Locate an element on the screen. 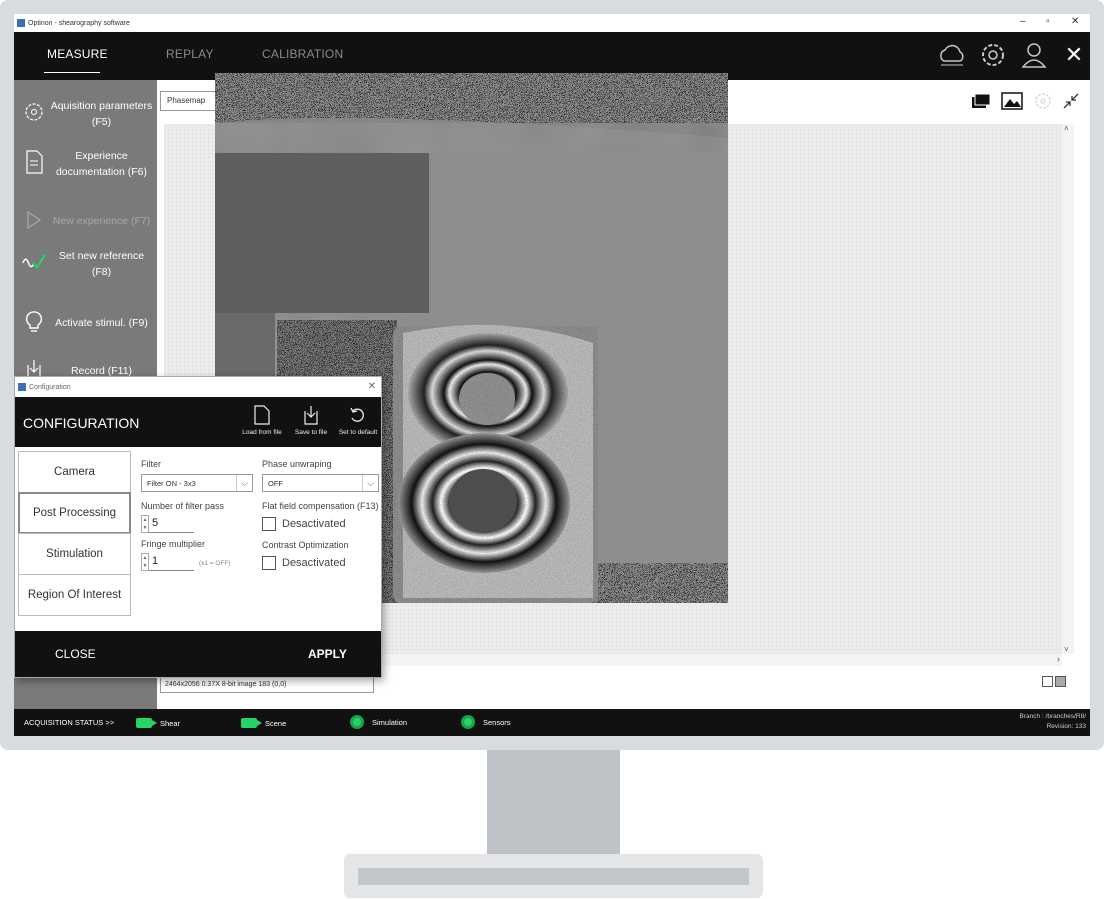 Image resolution: width=1104 pixels, height=899 pixels. flat-field-value: Desactivated is located at coordinates (314, 524).